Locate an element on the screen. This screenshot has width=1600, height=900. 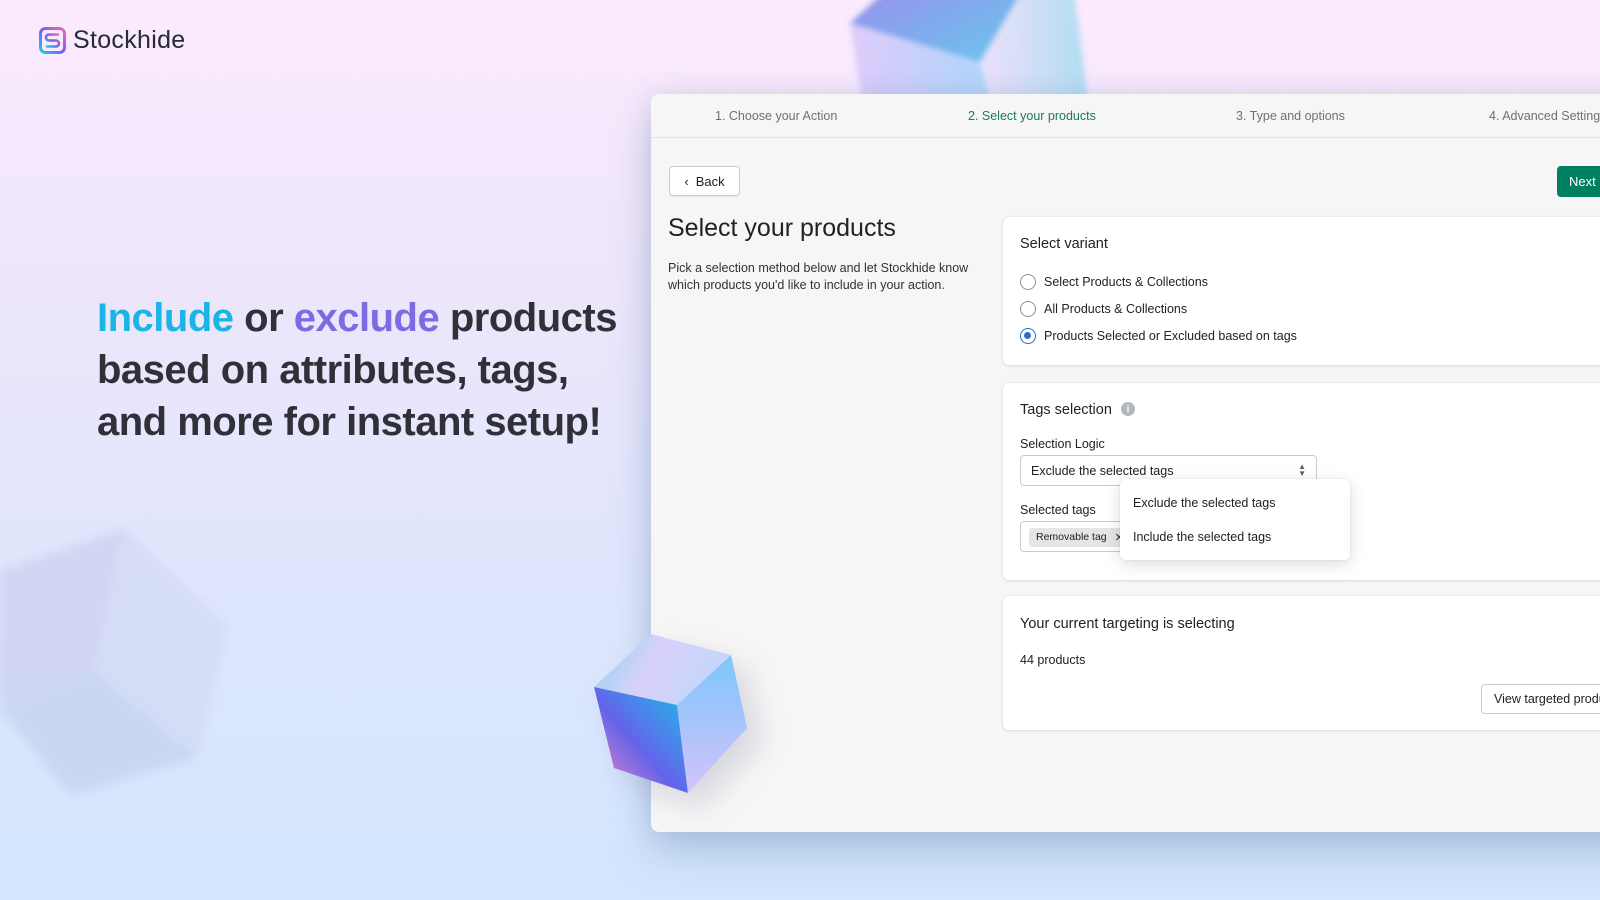
radio-all-products-collections: All Products & Collections is located at coordinates (1103, 309).